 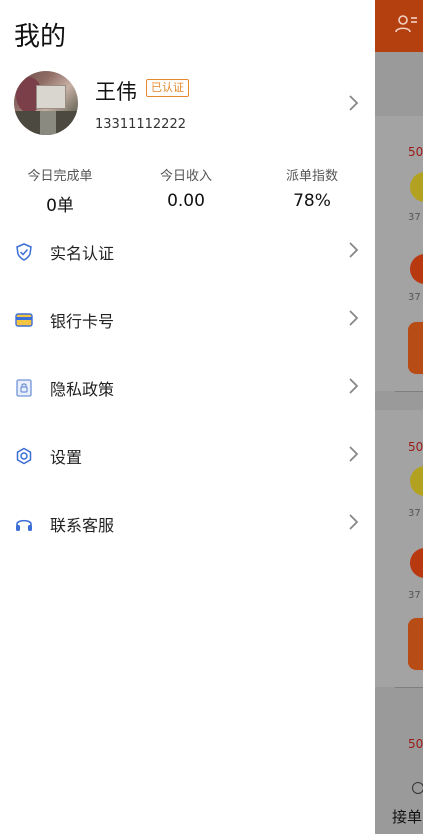 What do you see at coordinates (187, 388) in the screenshot?
I see `menu-item-privacy-policy: 隐私政策` at bounding box center [187, 388].